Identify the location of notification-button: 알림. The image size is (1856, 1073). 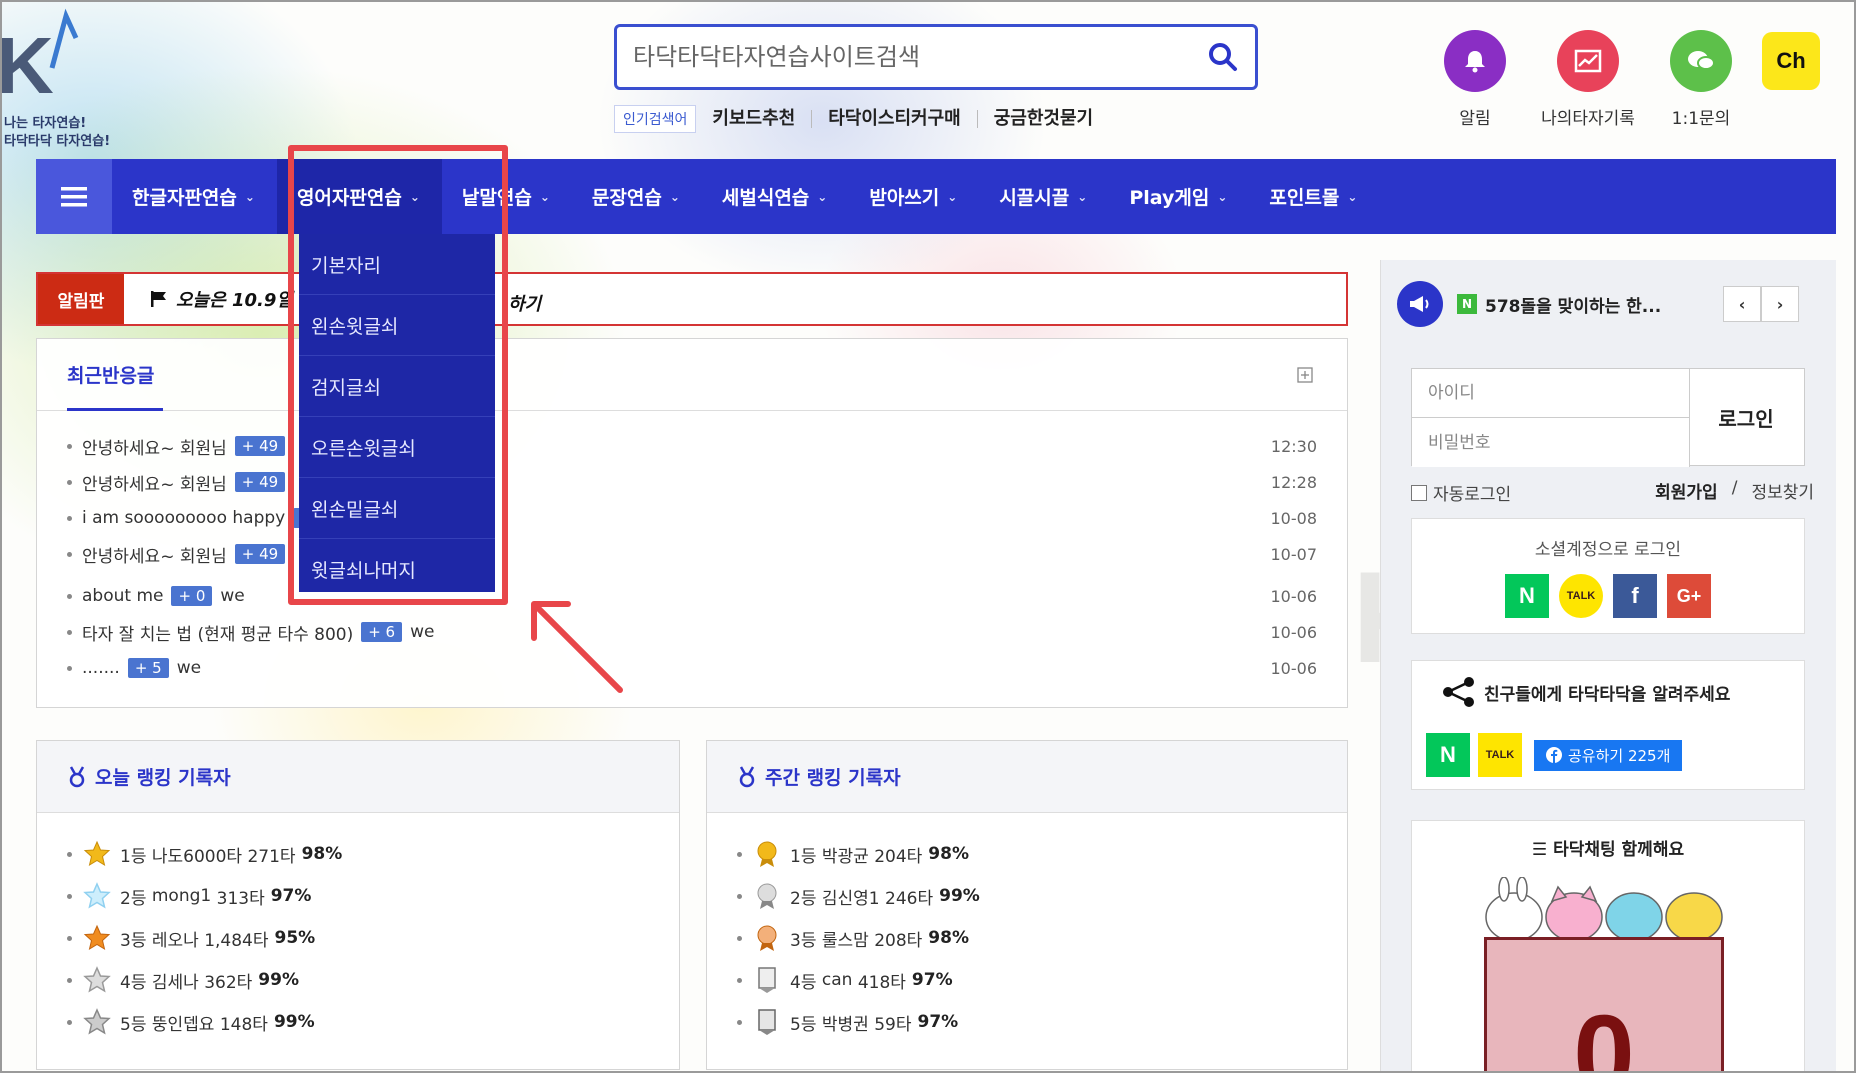
(1475, 79).